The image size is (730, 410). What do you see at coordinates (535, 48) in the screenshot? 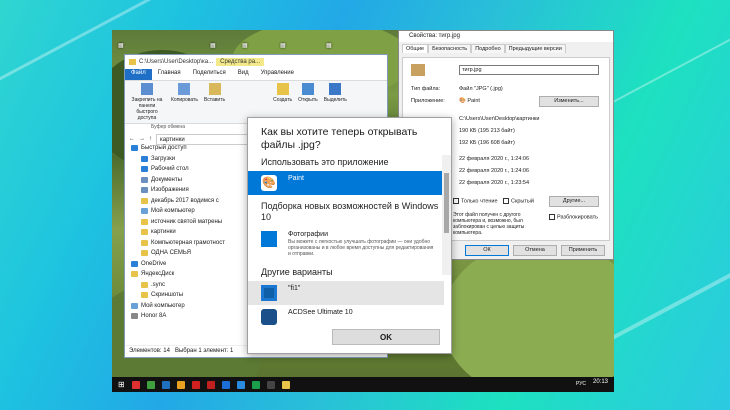
I see `tab-previous-versions: Предыдущие версии` at bounding box center [535, 48].